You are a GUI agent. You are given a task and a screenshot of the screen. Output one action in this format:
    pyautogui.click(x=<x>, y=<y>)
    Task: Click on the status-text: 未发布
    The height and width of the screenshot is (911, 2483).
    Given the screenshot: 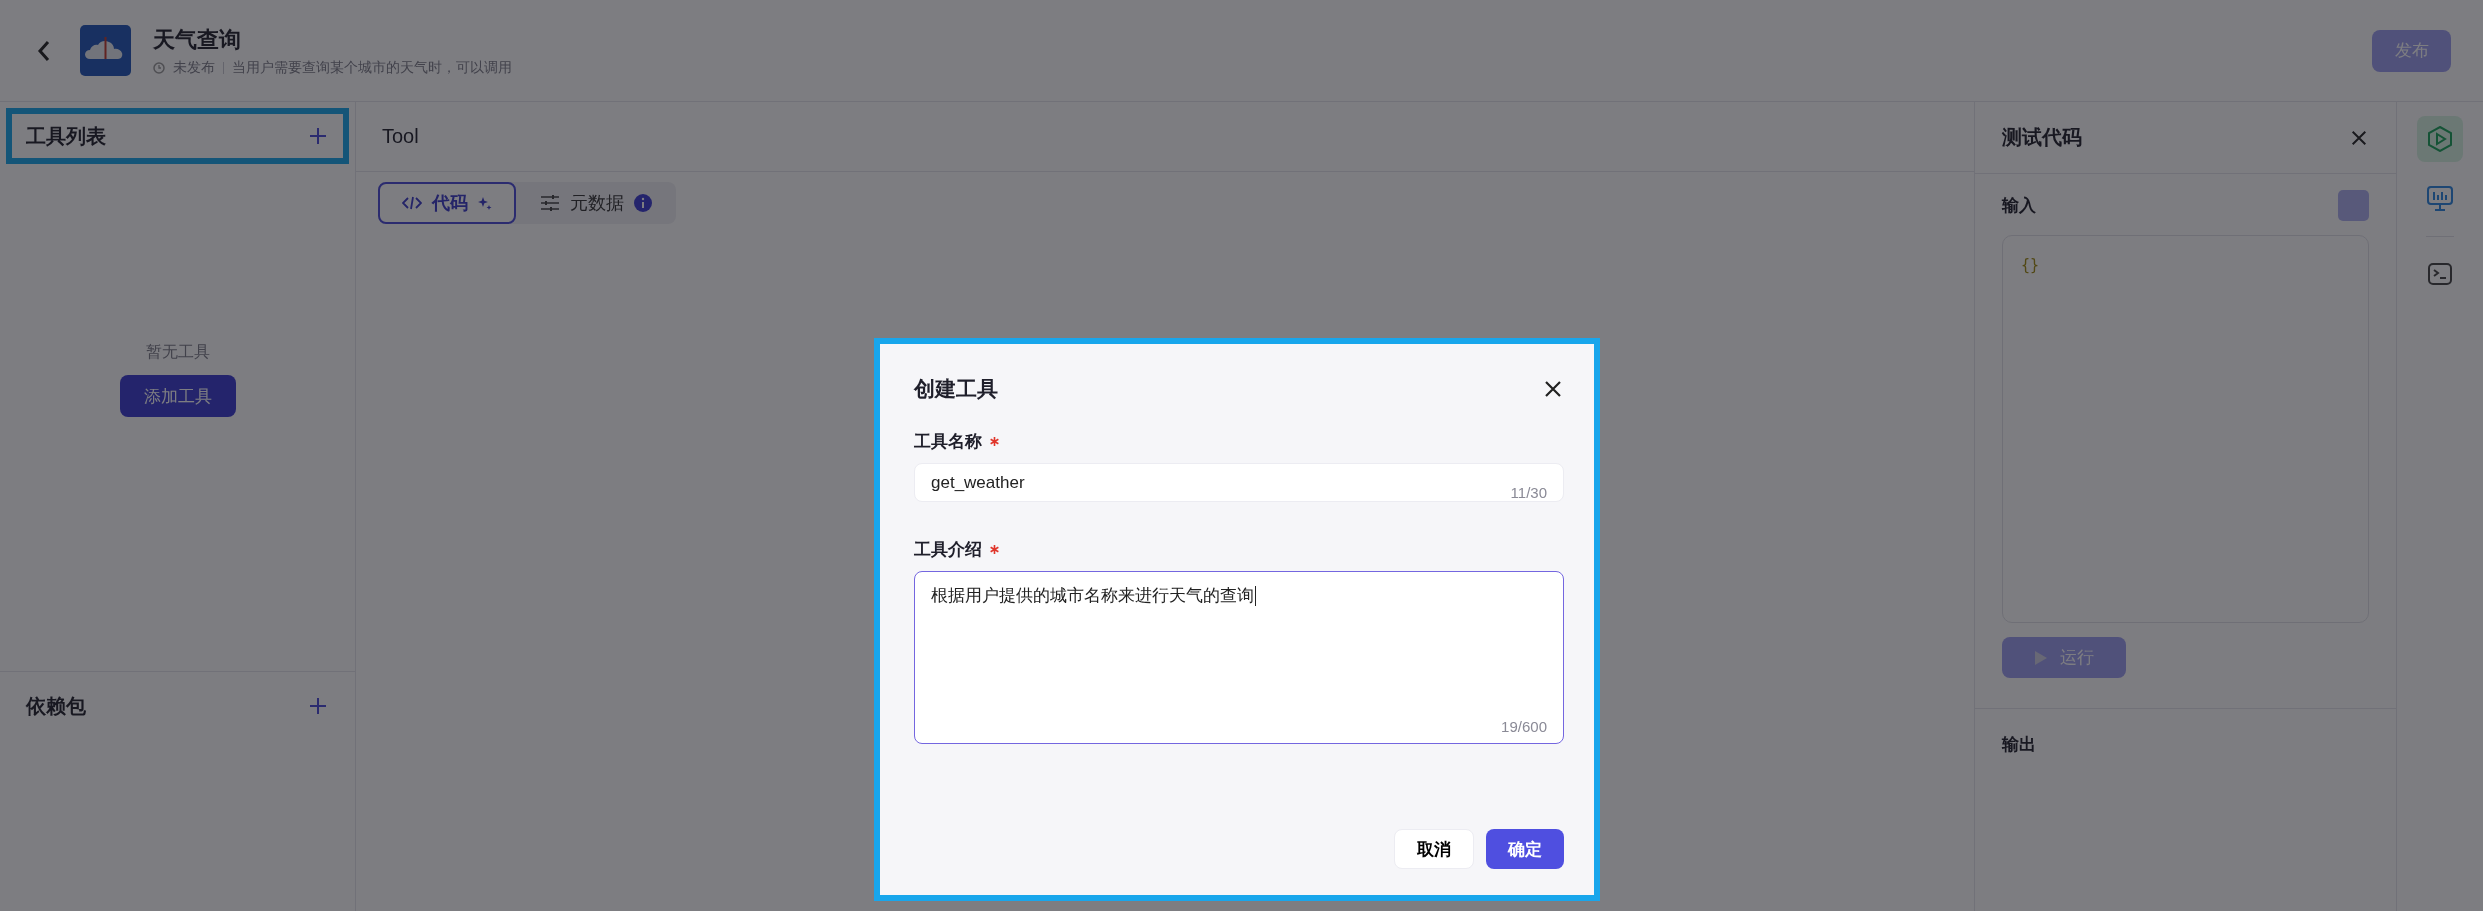 What is the action you would take?
    pyautogui.click(x=194, y=67)
    